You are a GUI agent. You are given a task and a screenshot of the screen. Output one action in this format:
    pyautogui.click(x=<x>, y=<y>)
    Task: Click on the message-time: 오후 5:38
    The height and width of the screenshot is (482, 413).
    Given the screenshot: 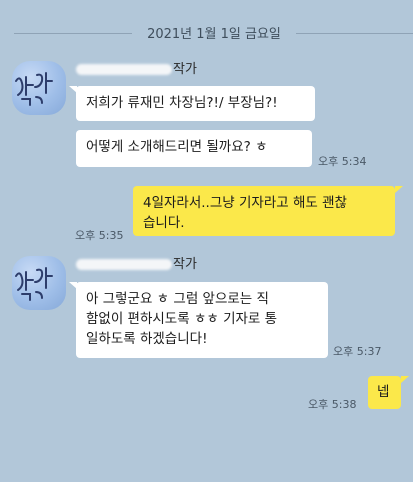 What is the action you would take?
    pyautogui.click(x=332, y=404)
    